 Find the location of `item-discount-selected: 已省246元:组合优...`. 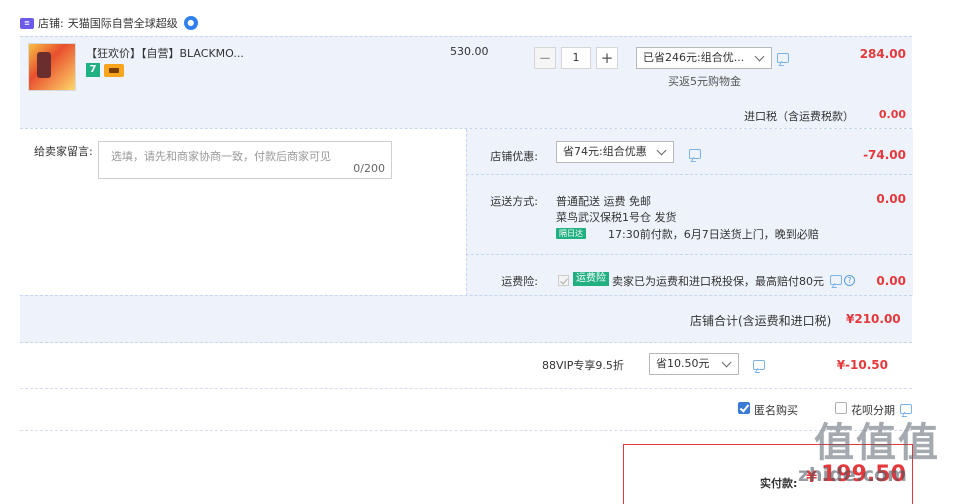

item-discount-selected: 已省246元:组合优... is located at coordinates (694, 57).